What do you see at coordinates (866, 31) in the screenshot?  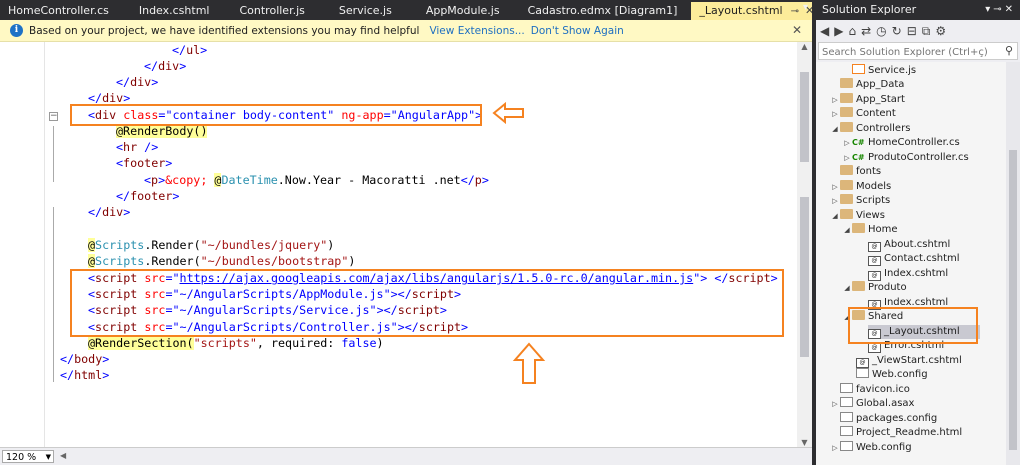 I see `sync-icon: ⇄` at bounding box center [866, 31].